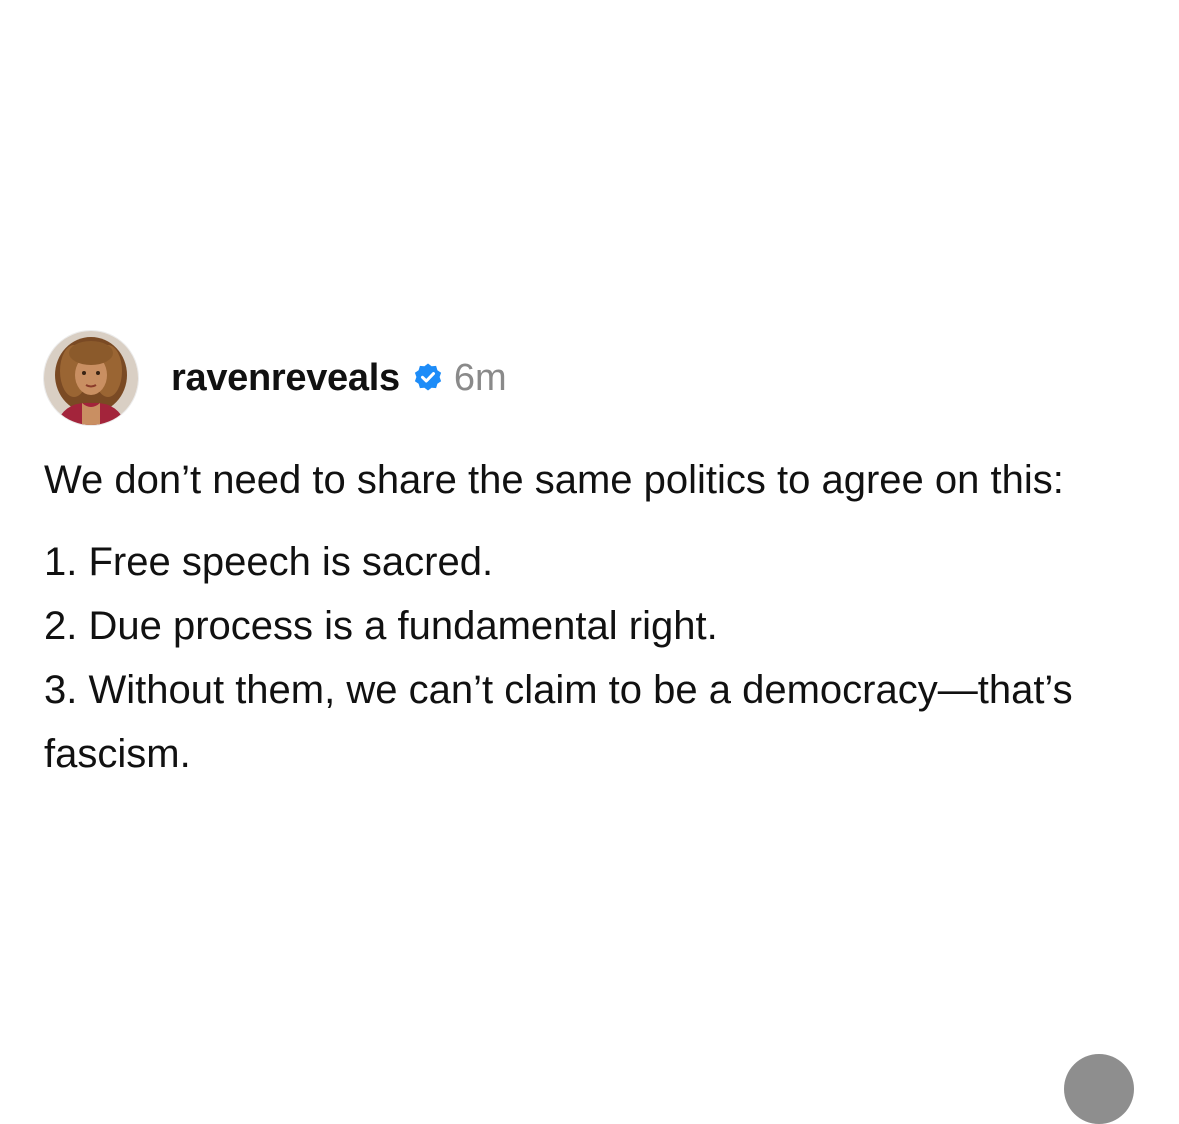 The height and width of the screenshot is (1124, 1179). I want to click on post-header: ravenreveals 6m, so click(589, 378).